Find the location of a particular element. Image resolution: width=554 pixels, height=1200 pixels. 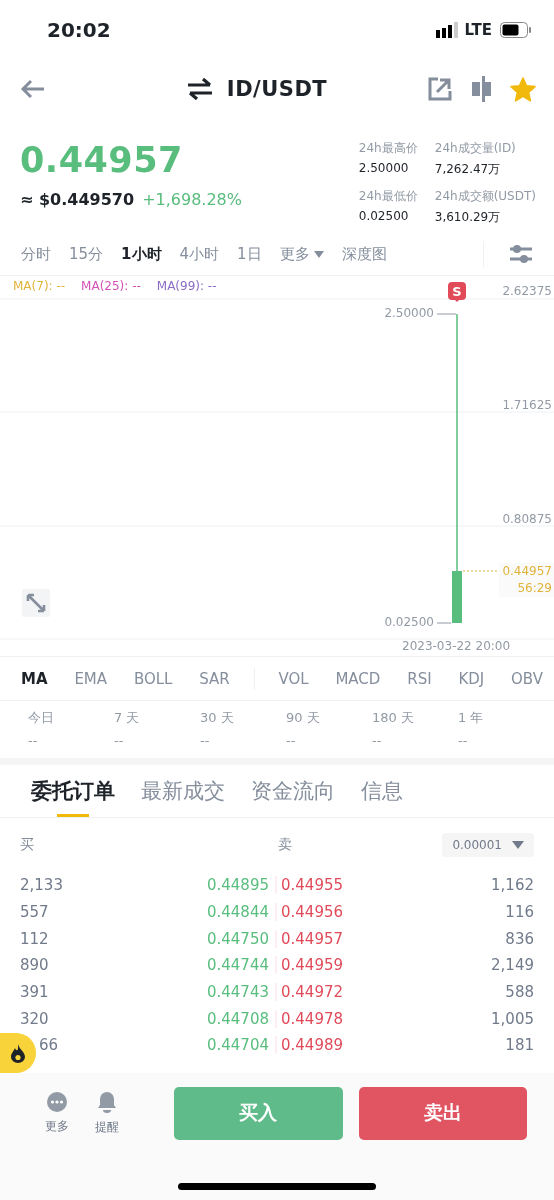

fullscreen-button is located at coordinates (36, 603).